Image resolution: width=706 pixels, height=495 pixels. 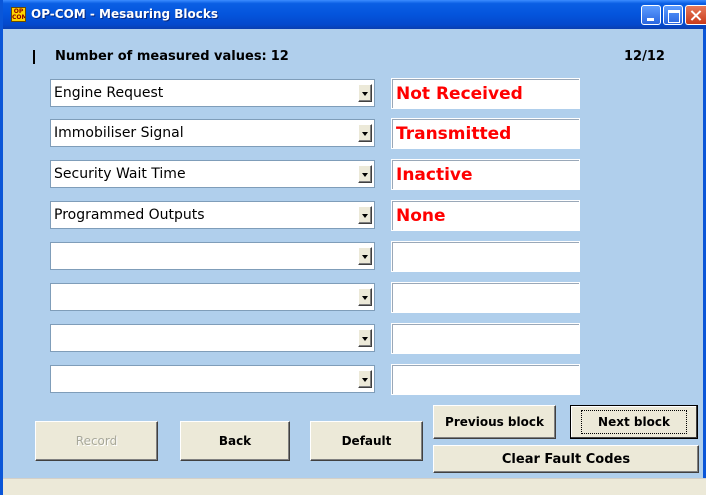 What do you see at coordinates (644, 56) in the screenshot?
I see `page-indicator: 12/12` at bounding box center [644, 56].